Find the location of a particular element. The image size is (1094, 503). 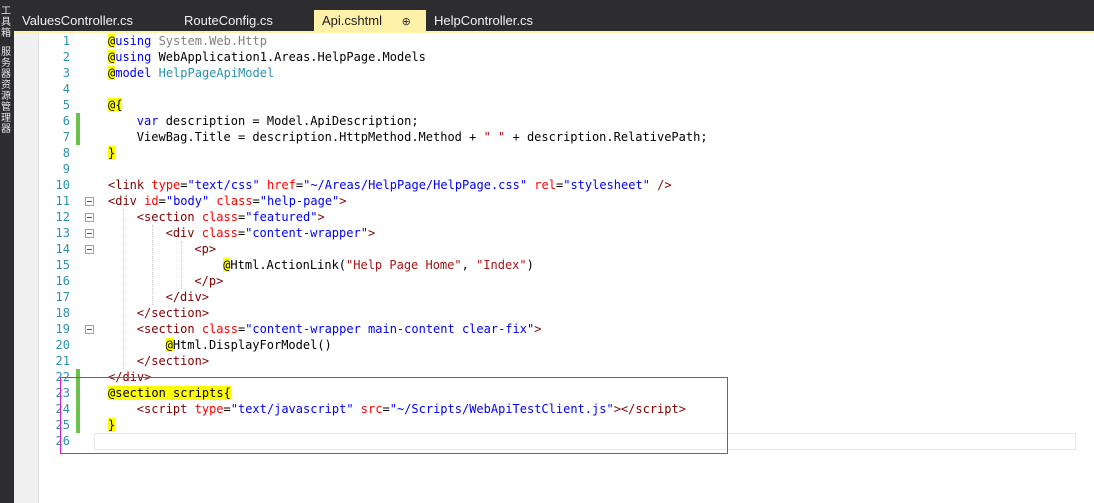

code-text: <div id="body" class="help-page"> is located at coordinates (227, 201).